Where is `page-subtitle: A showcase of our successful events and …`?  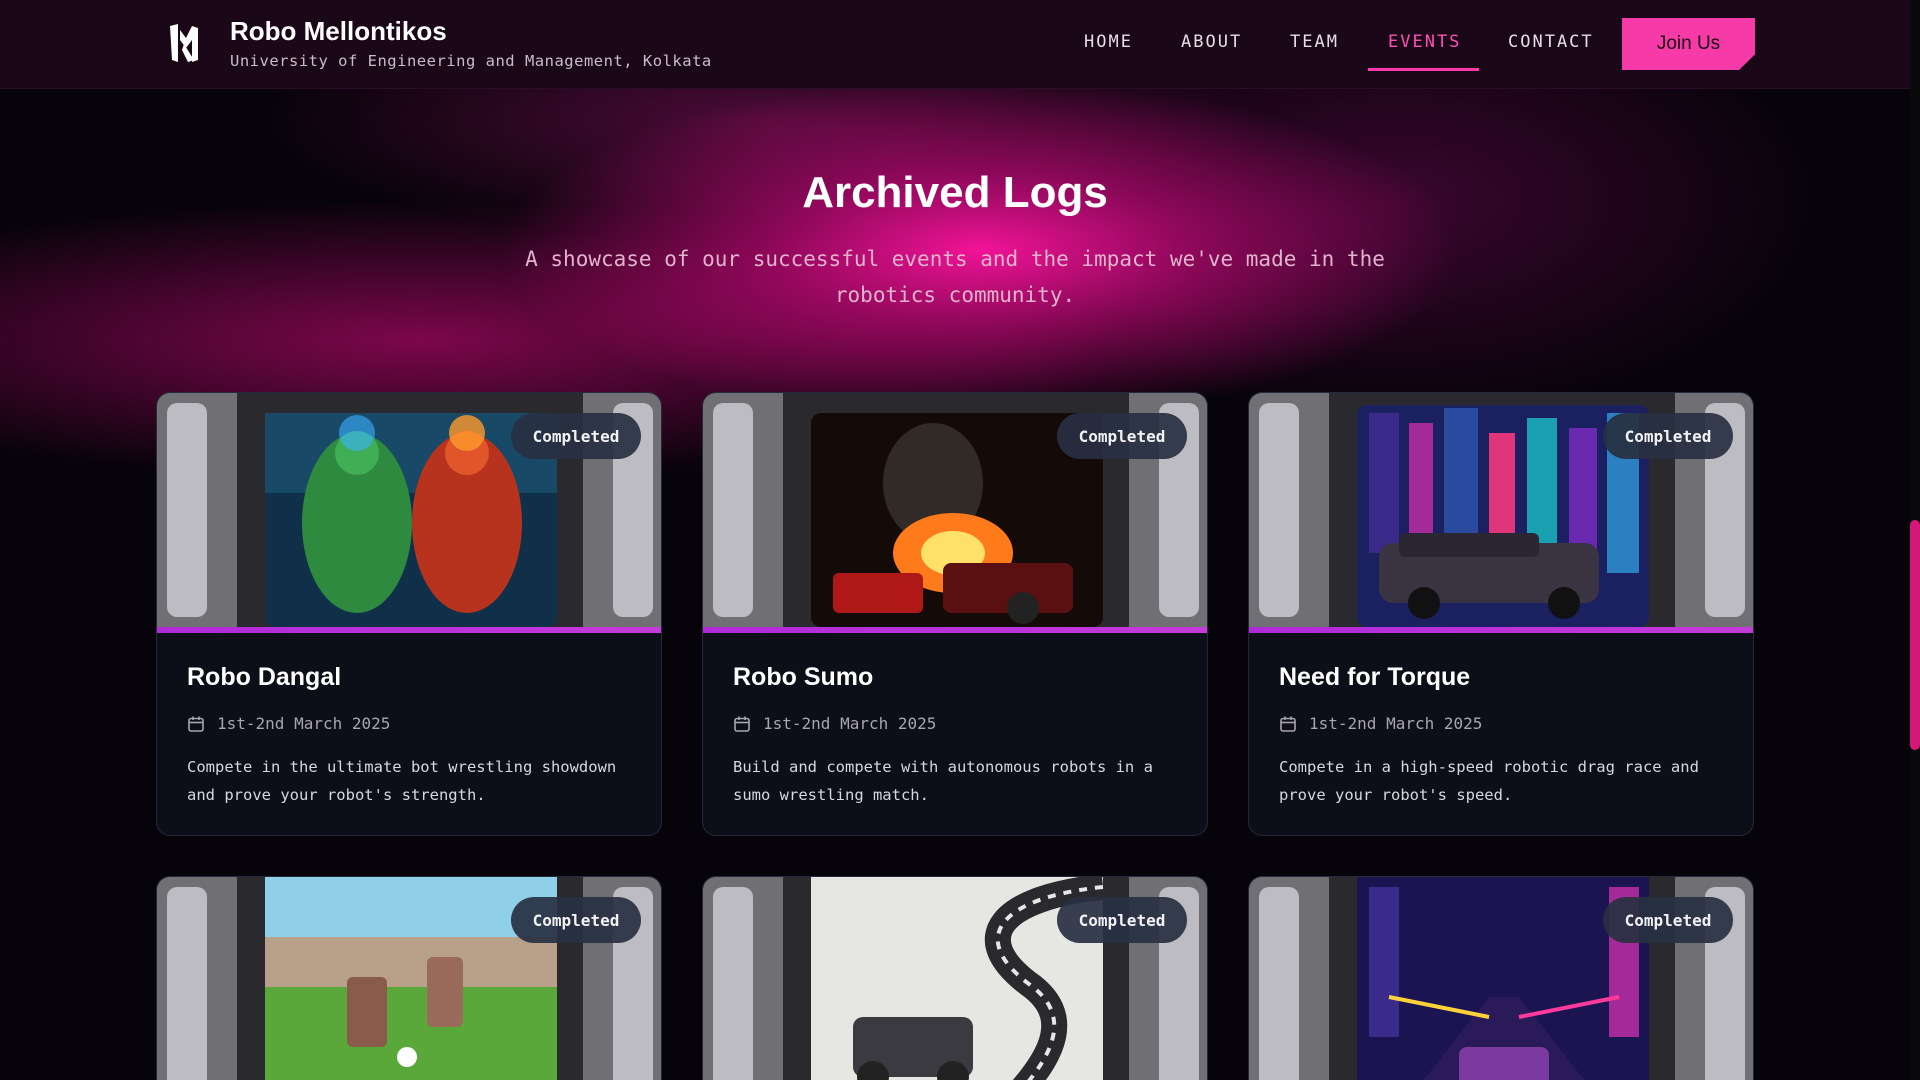
page-subtitle: A showcase of our successful events and … is located at coordinates (955, 277).